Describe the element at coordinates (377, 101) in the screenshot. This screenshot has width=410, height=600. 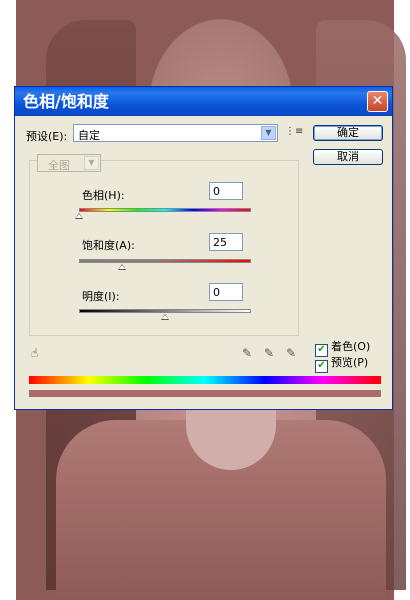
I see `close-icon: ✕` at that location.